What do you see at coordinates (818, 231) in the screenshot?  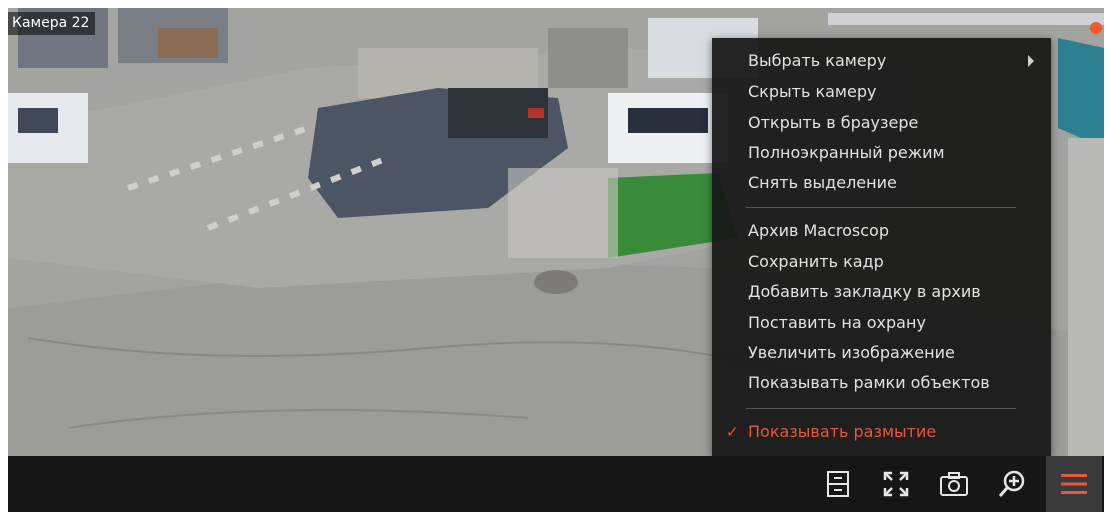 I see `menu-item-archive: Архив Macroscop` at bounding box center [818, 231].